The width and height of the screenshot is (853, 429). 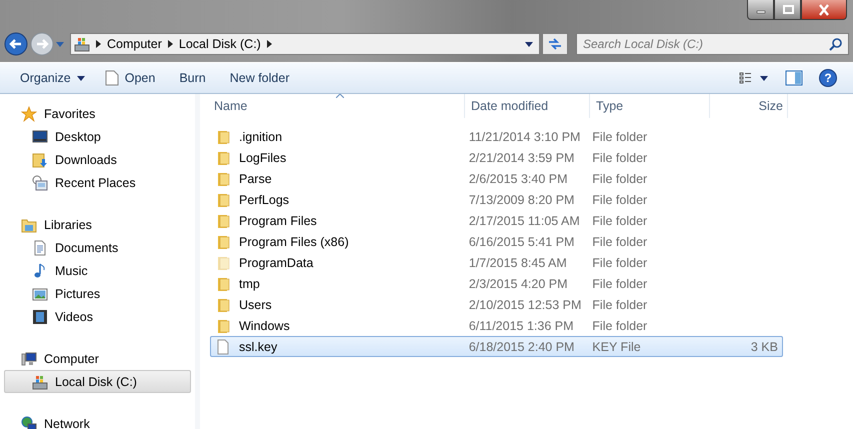 I want to click on column-header: Date modified, so click(x=527, y=106).